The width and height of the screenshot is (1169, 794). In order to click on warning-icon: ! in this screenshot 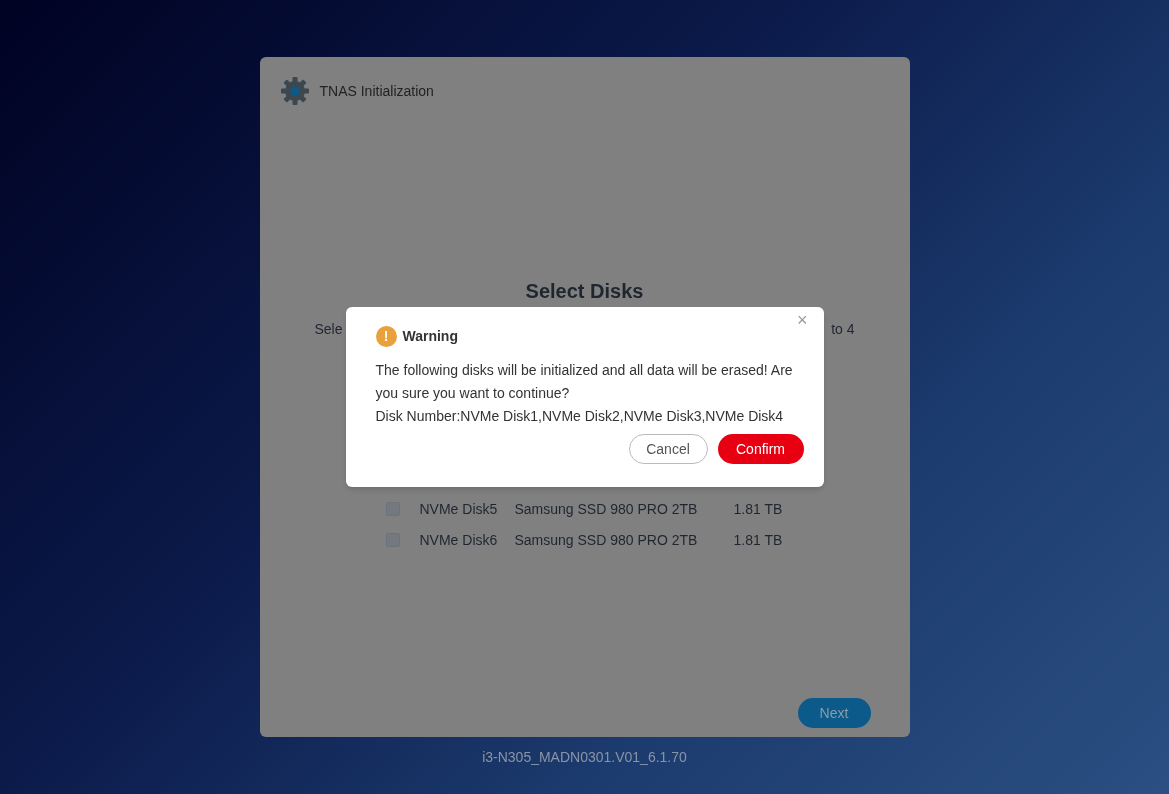, I will do `click(386, 336)`.